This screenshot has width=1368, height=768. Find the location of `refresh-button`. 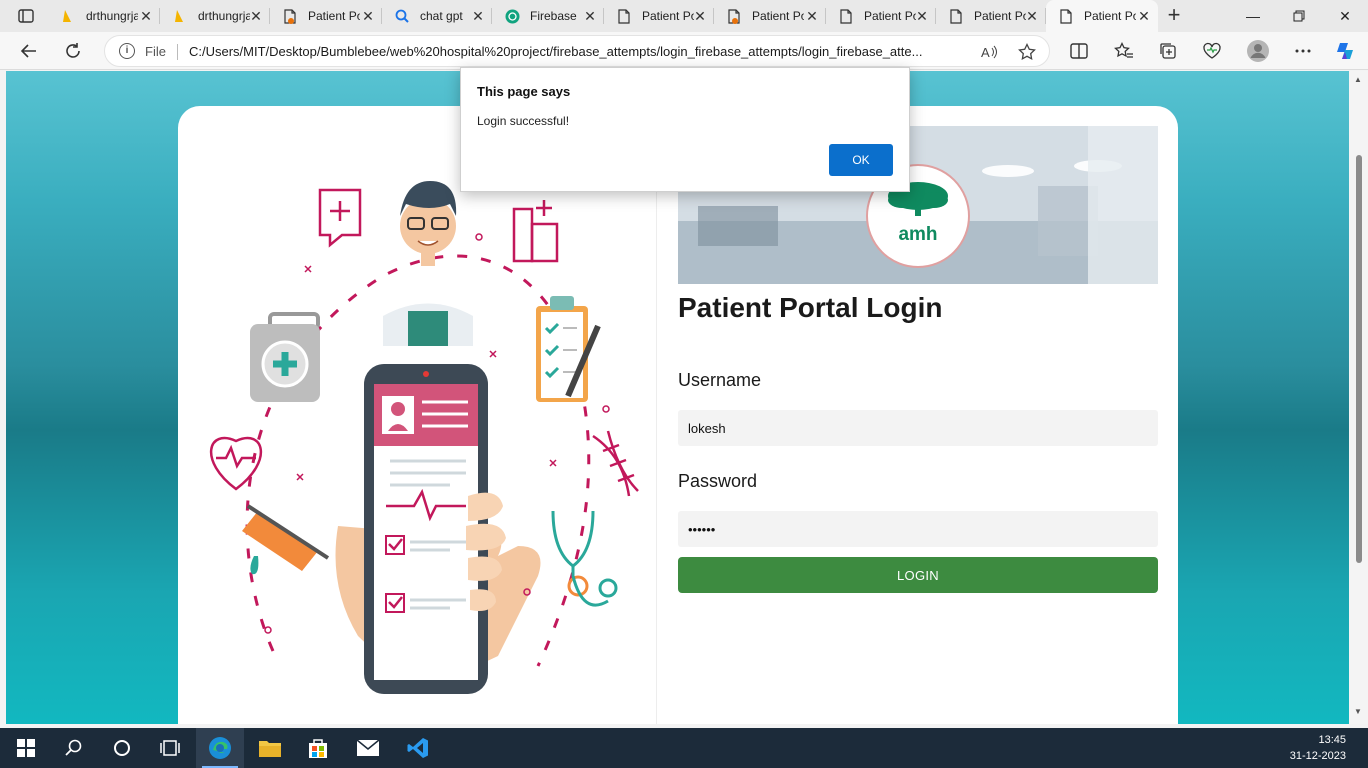

refresh-button is located at coordinates (73, 51).